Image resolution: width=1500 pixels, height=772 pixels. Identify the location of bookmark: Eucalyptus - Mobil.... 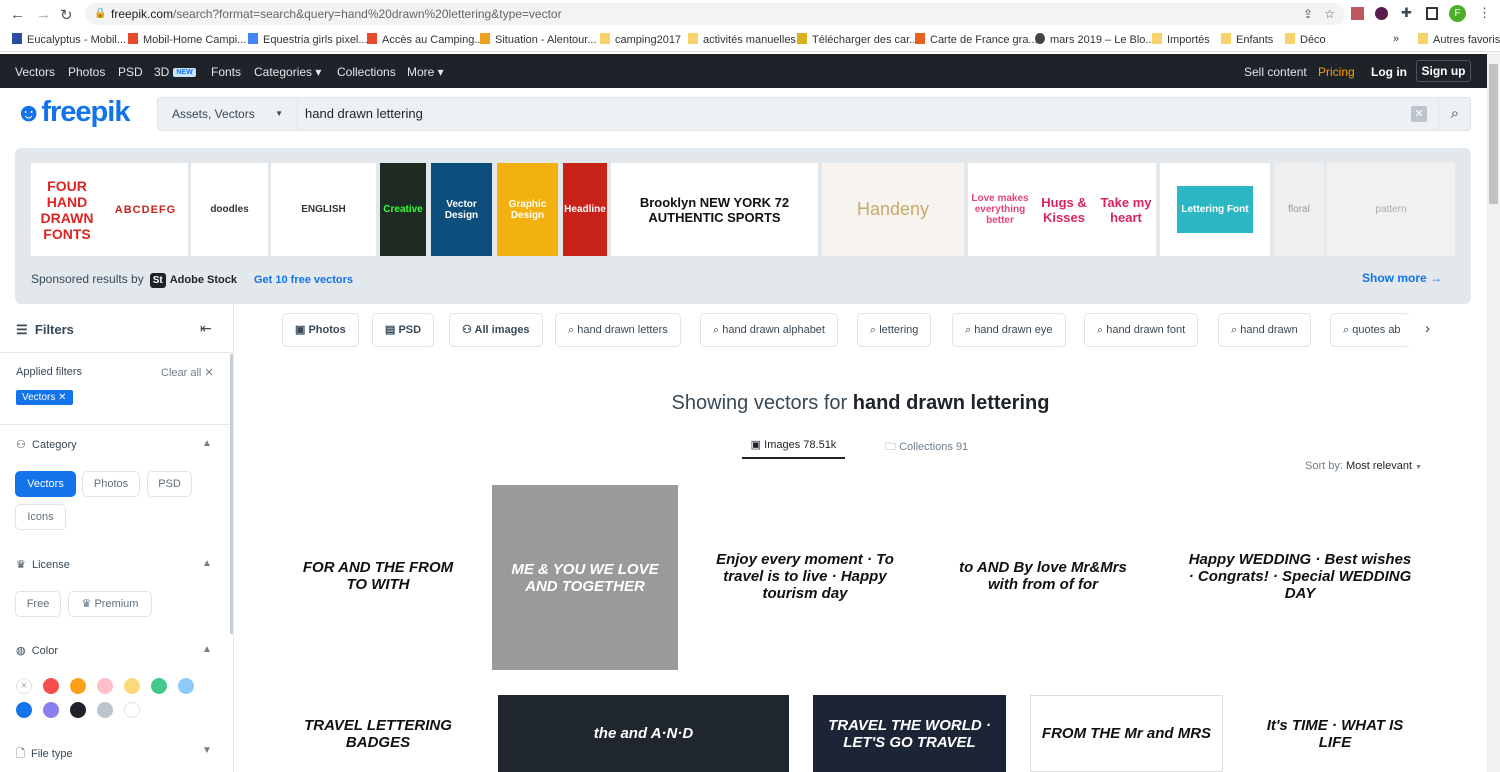
(69, 39).